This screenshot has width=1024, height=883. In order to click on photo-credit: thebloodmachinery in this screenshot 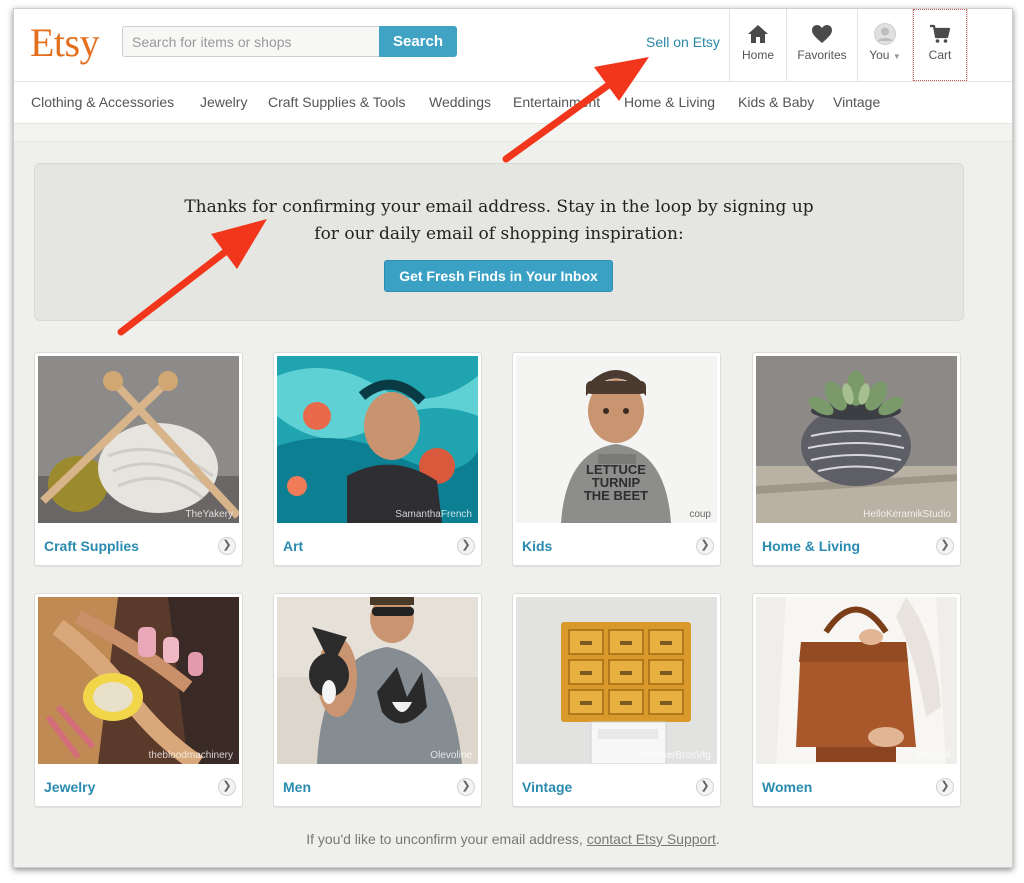, I will do `click(191, 755)`.